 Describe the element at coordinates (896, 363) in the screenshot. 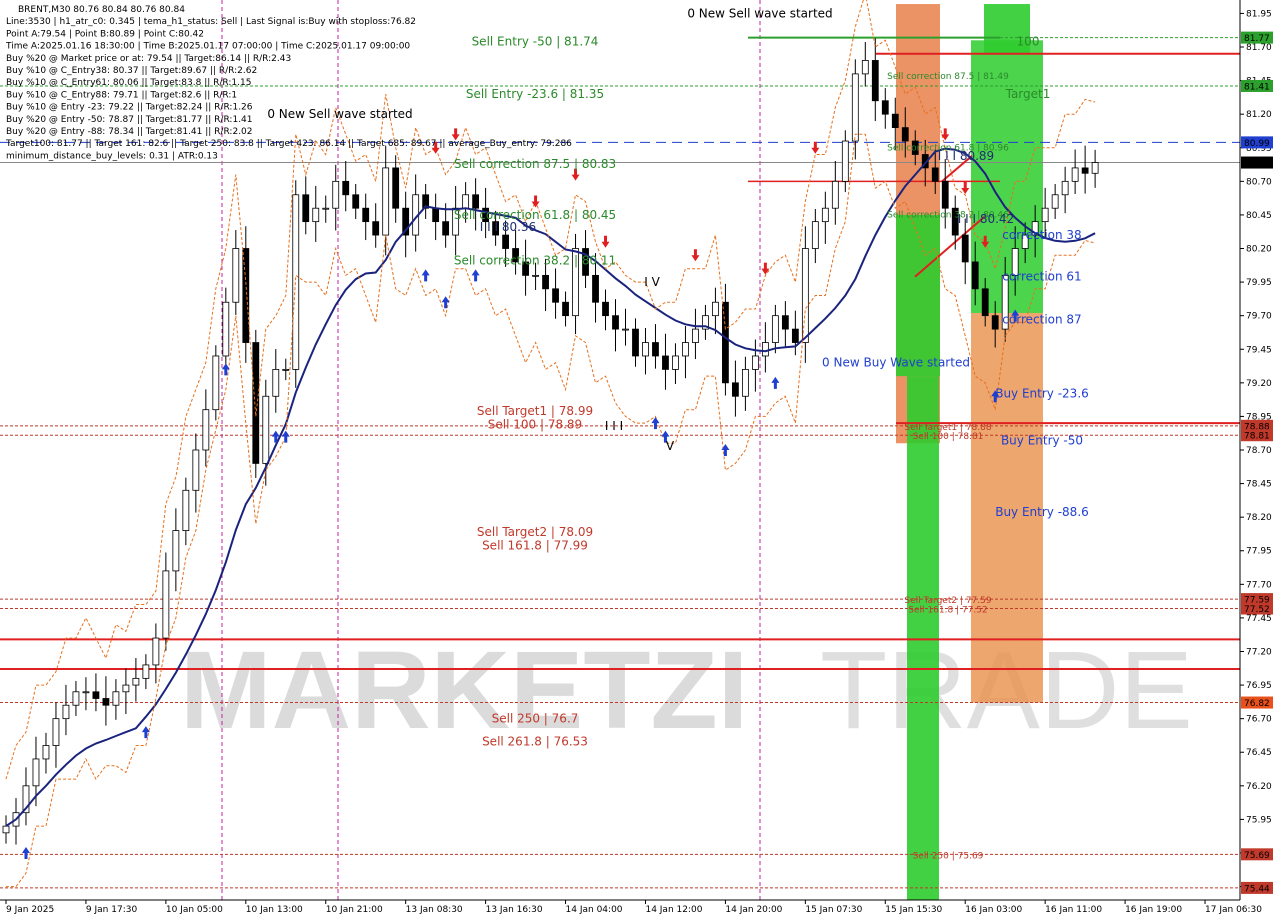

I see `chart-annotation: 0 New Buy Wave started` at that location.